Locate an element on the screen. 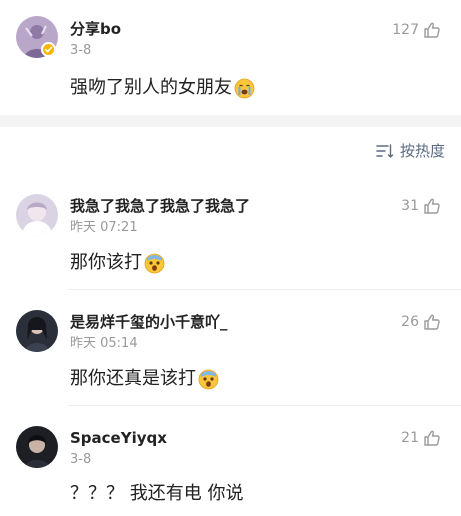 This screenshot has width=461, height=516. comment-time: 3-8 is located at coordinates (81, 459).